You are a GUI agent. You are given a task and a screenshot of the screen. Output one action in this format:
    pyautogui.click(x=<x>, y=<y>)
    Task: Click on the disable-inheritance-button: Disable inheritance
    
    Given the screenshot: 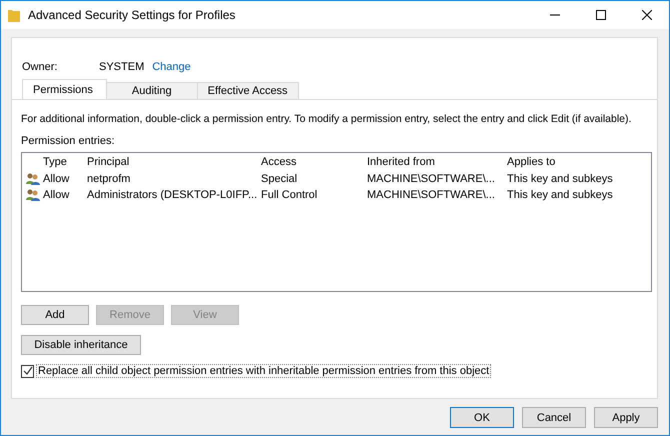 What is the action you would take?
    pyautogui.click(x=81, y=345)
    